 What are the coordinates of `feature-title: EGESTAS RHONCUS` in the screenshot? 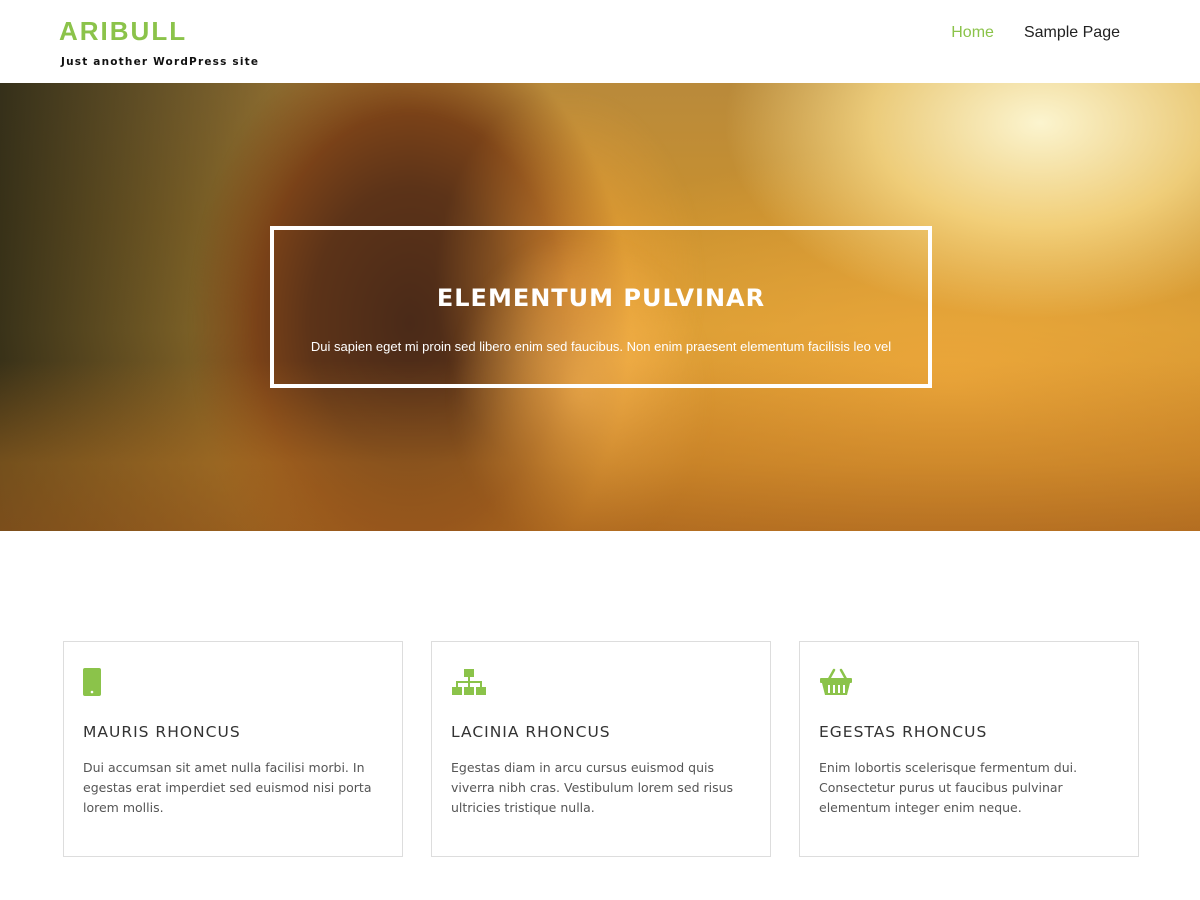 It's located at (903, 732).